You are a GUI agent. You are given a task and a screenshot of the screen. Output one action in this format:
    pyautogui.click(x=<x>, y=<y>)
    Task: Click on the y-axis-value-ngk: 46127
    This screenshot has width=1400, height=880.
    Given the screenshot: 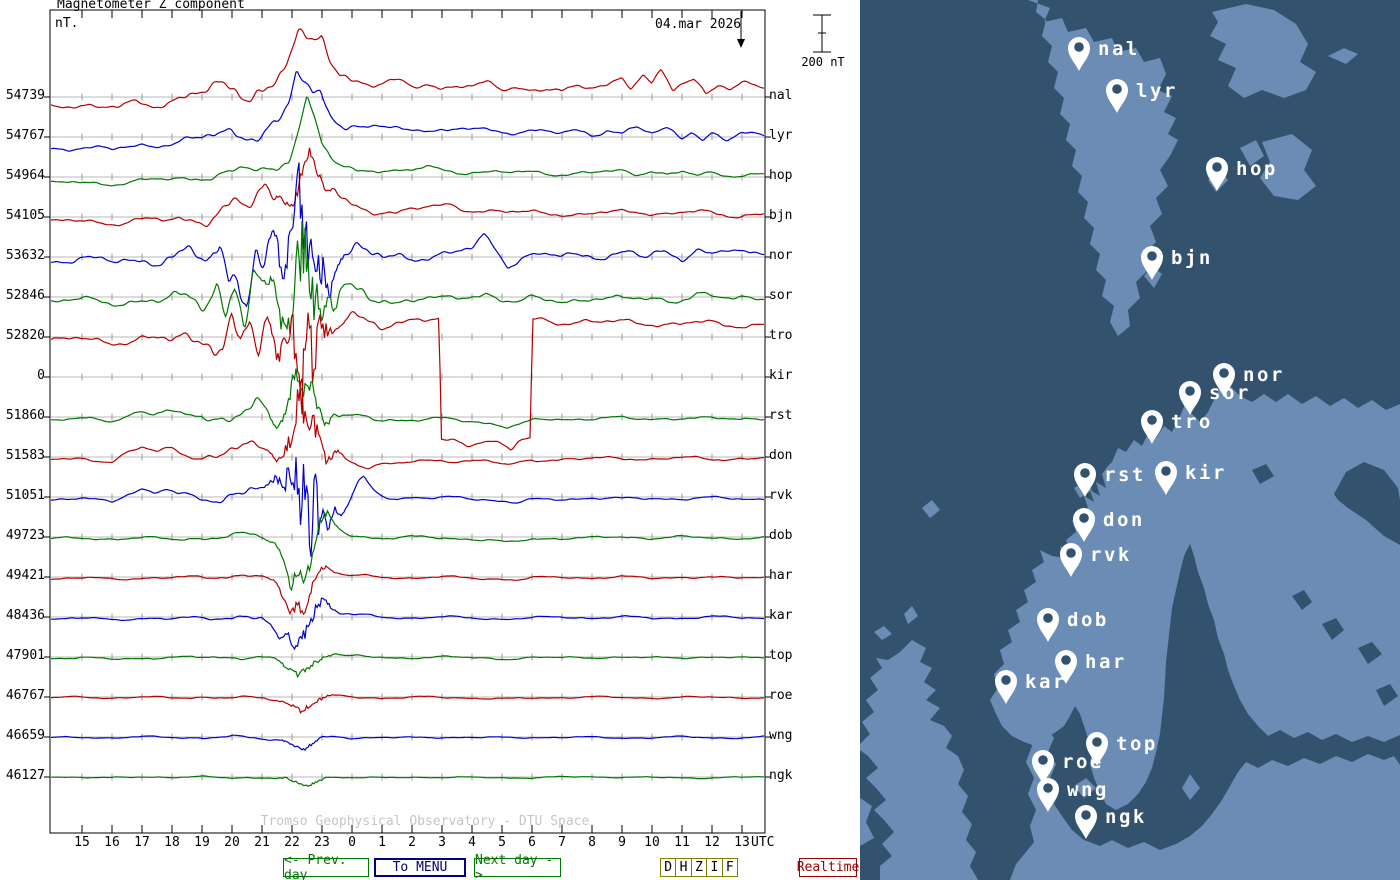 What is the action you would take?
    pyautogui.click(x=25, y=775)
    